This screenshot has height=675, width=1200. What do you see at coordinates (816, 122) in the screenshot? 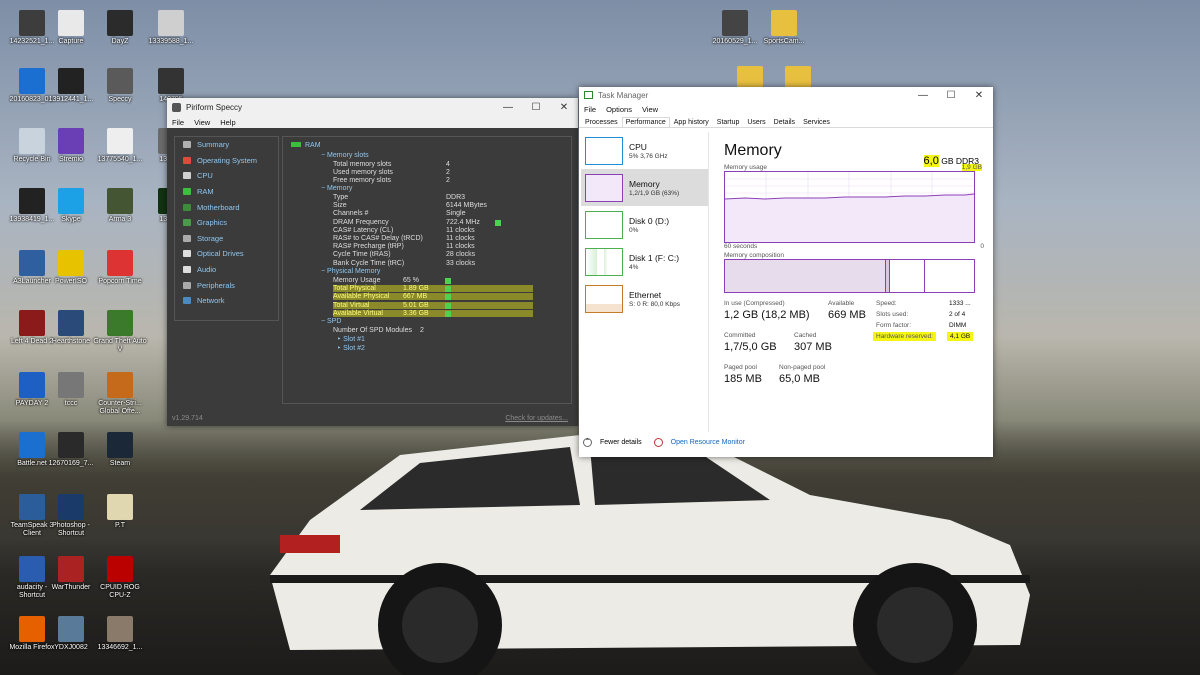
I see `tab-services: Services` at bounding box center [816, 122].